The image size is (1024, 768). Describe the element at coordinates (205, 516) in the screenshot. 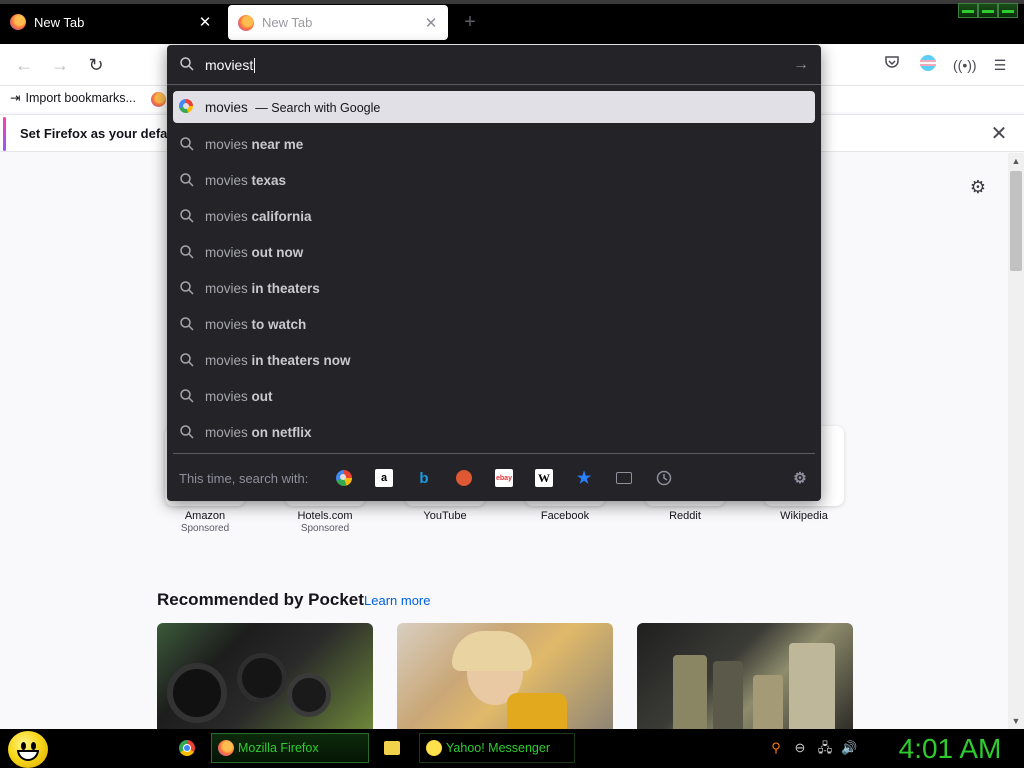

I see `top-site-name: Amazon` at that location.